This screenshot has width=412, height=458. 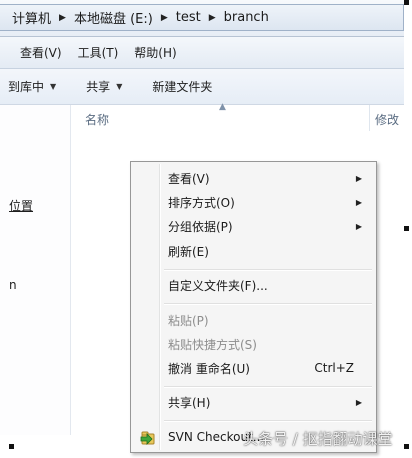 I want to click on context-menu-item-refresh: 刷新(E), so click(x=253, y=251).